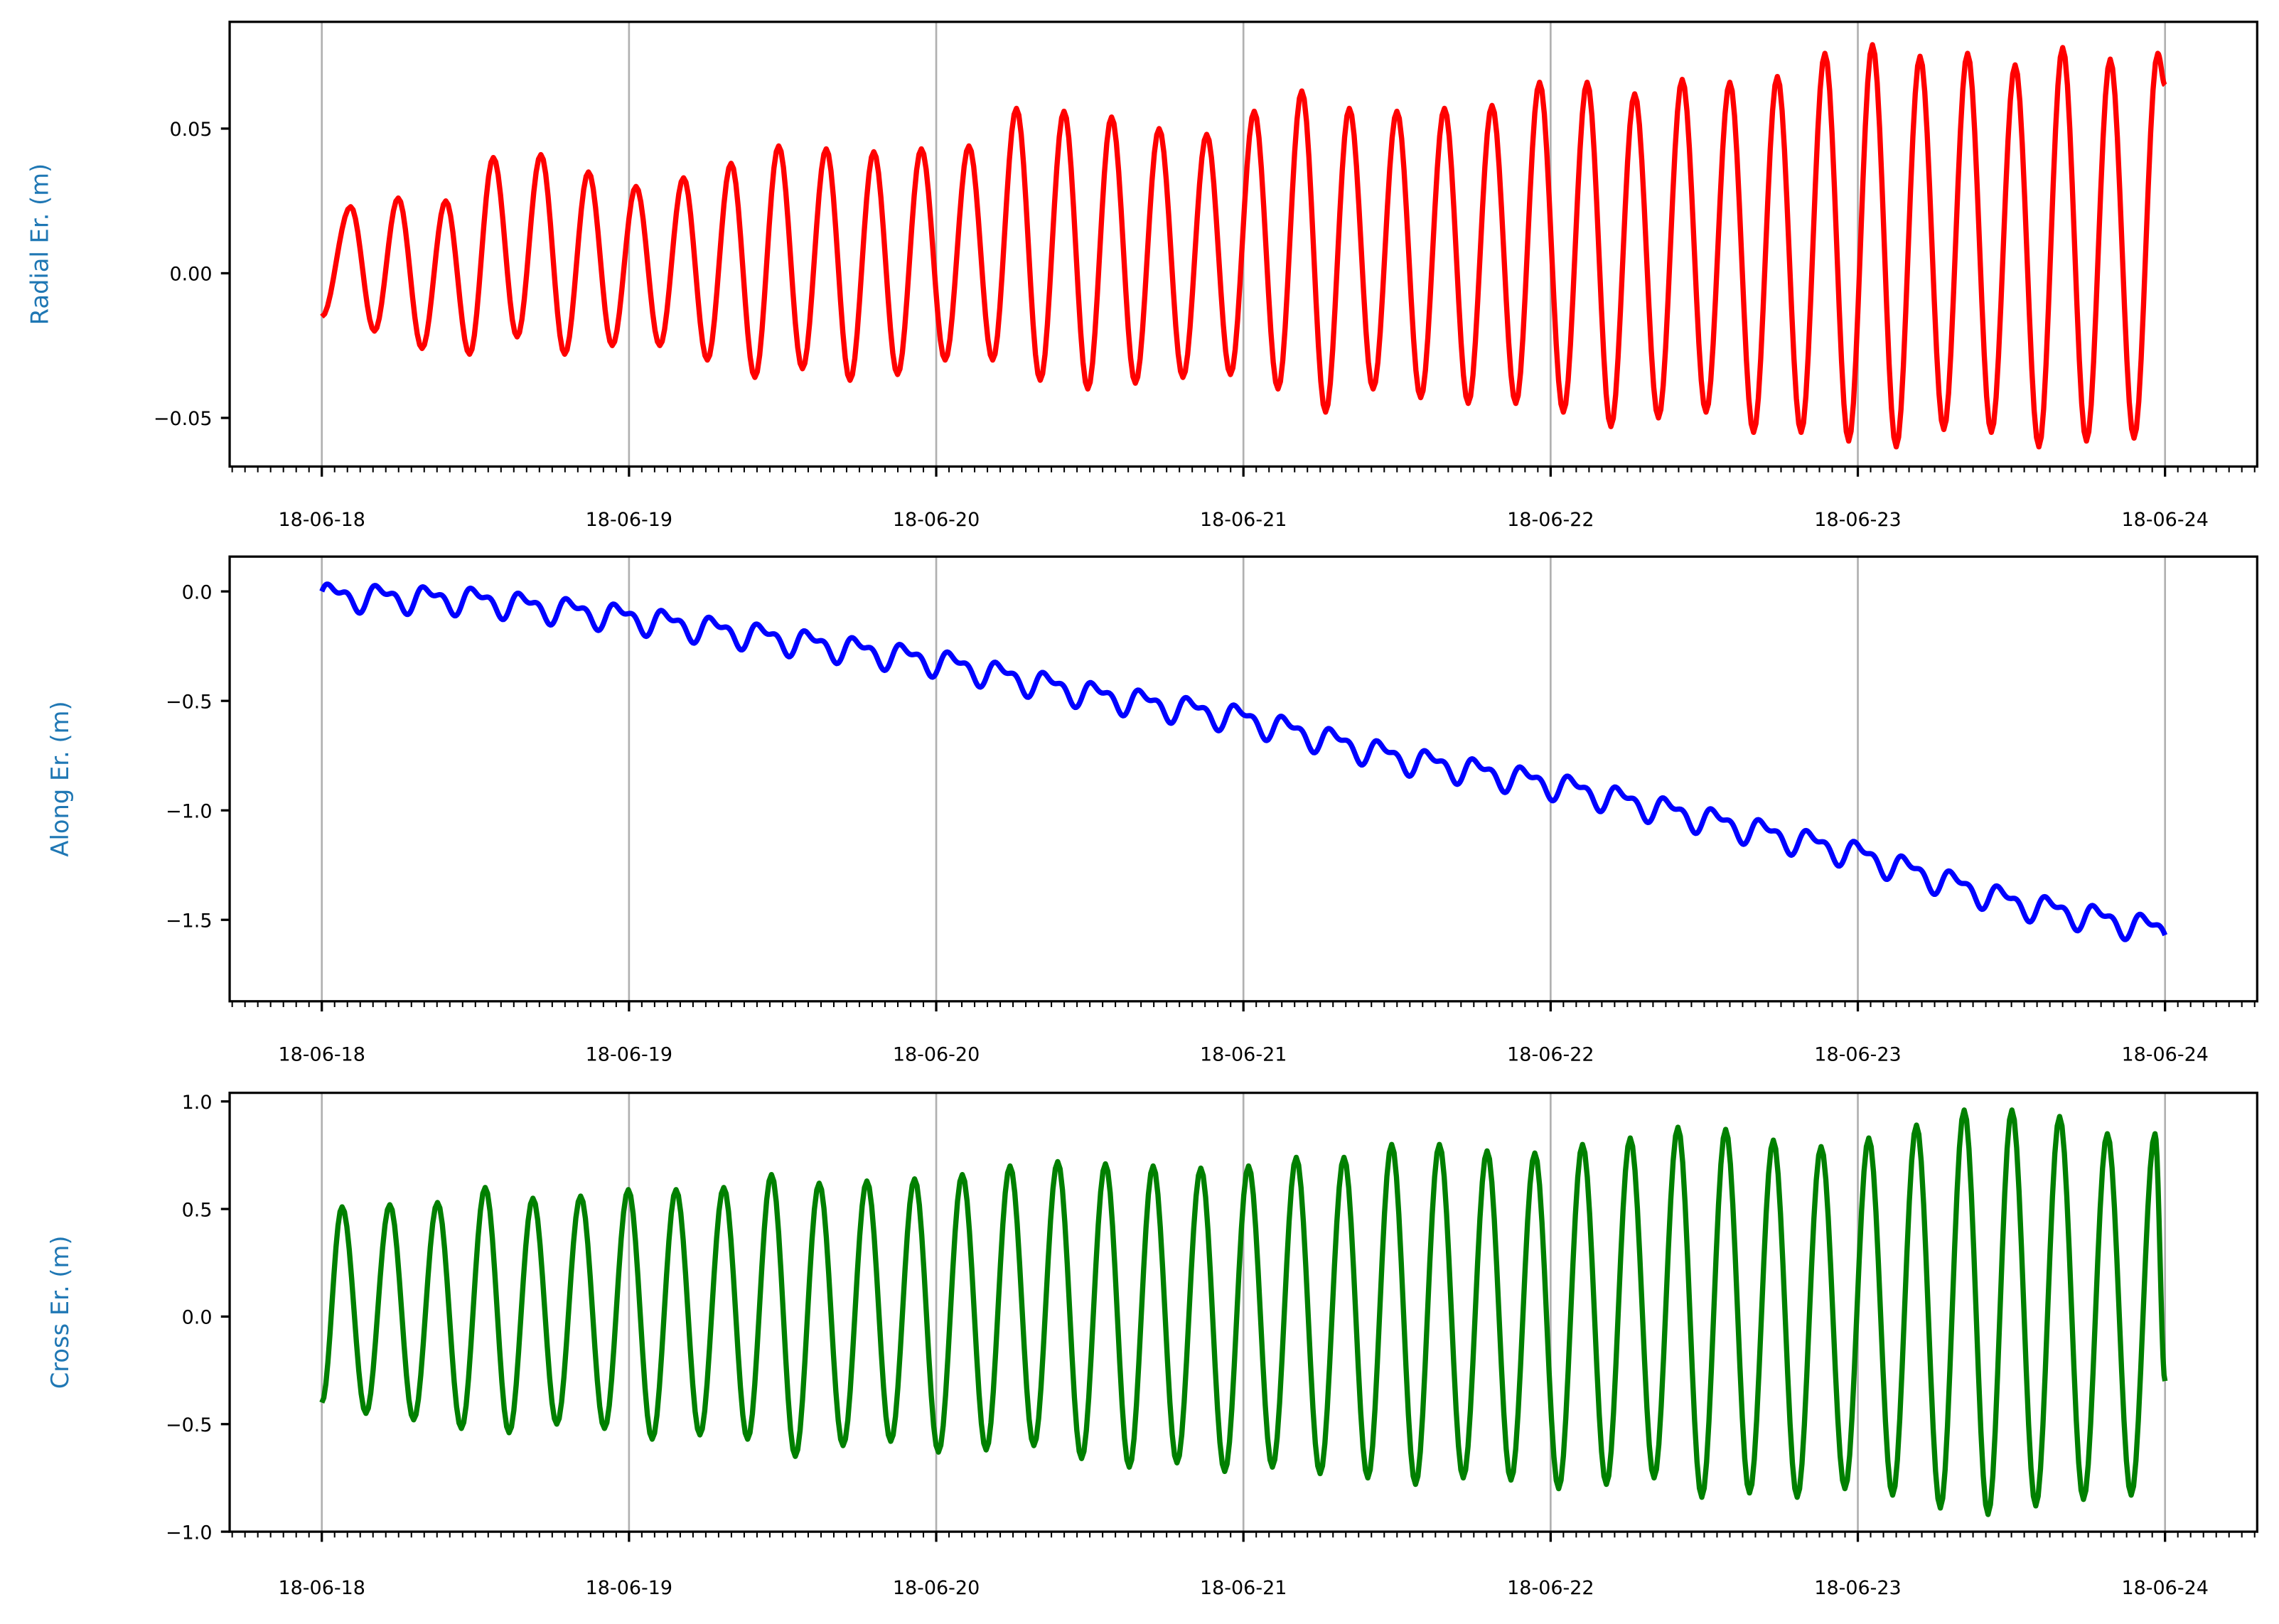 This screenshot has width=2279, height=1624. I want to click on y-axis-label: Cross Er. (m), so click(60, 1312).